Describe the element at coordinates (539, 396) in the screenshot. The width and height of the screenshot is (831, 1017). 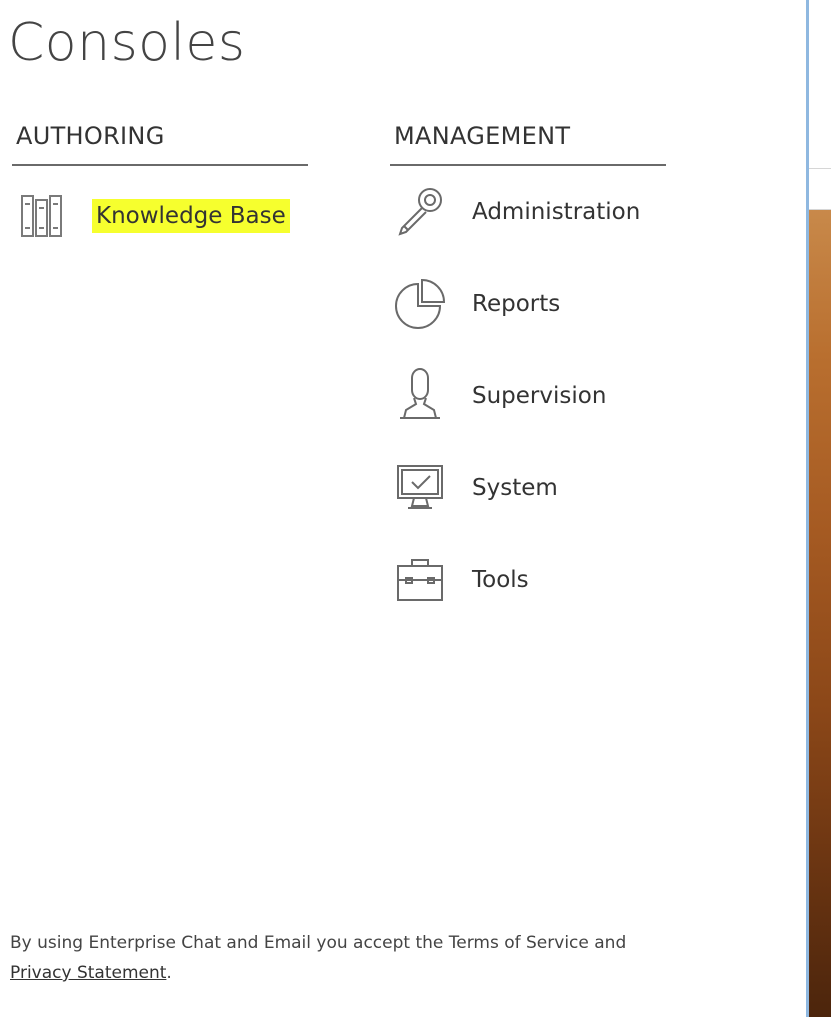
I see `console-label-supervision: Supervision` at that location.